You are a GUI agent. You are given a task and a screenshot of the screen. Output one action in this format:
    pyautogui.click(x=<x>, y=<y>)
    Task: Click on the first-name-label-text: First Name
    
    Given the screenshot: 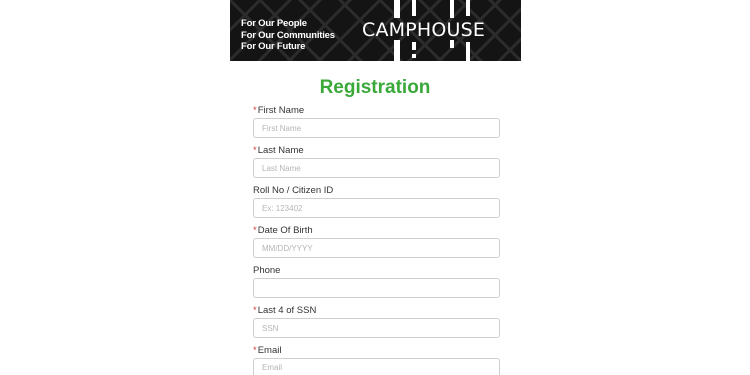 What is the action you would take?
    pyautogui.click(x=281, y=110)
    